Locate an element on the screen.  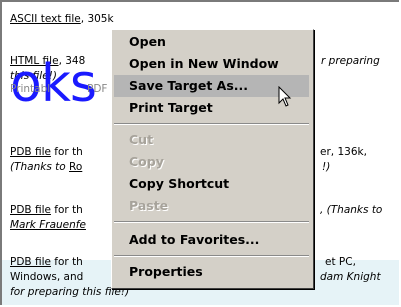
menu-item-cut: Cut is located at coordinates (141, 139).